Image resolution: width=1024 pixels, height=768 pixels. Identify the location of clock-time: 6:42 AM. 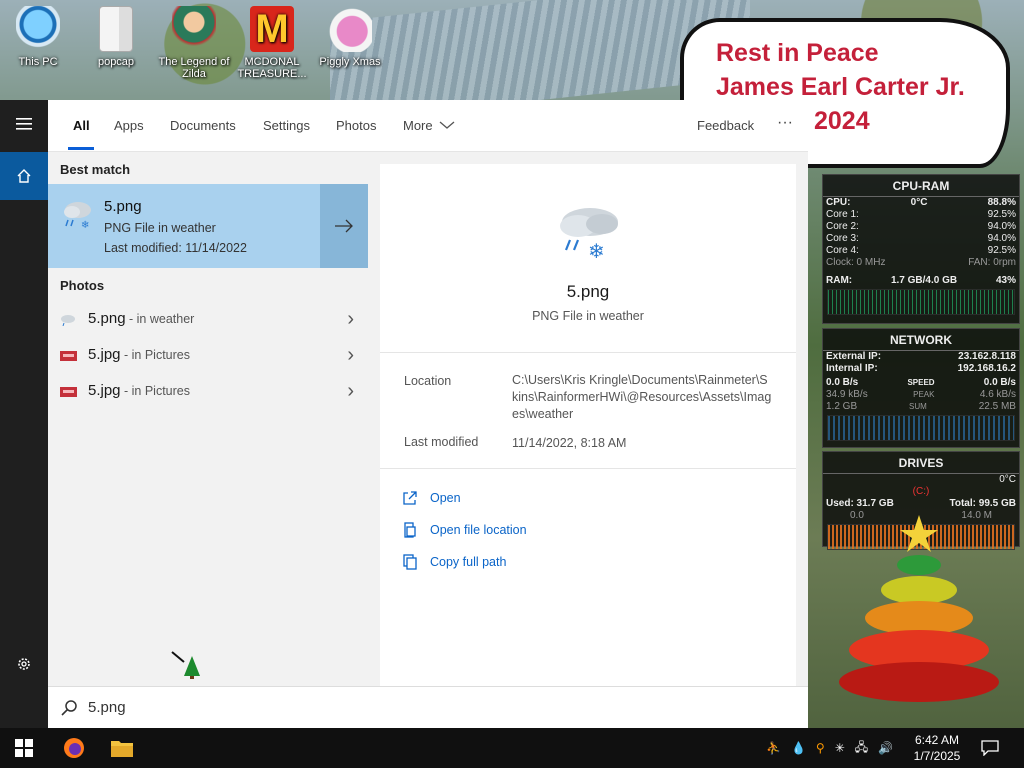
(937, 740).